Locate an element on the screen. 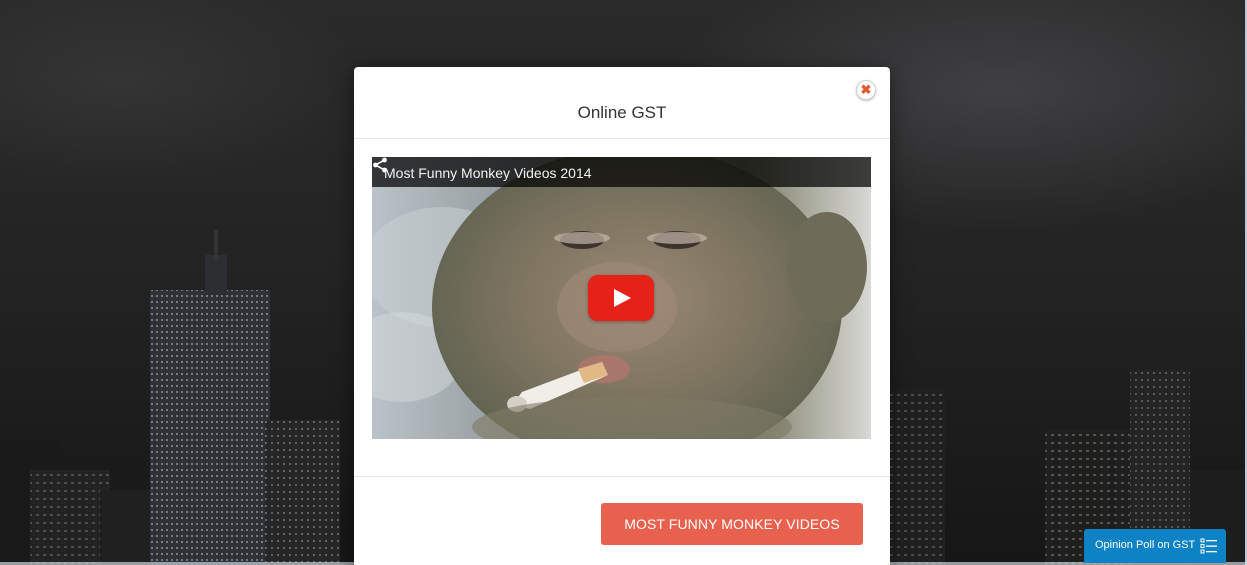  modal-header: Online GST ✖ is located at coordinates (622, 103).